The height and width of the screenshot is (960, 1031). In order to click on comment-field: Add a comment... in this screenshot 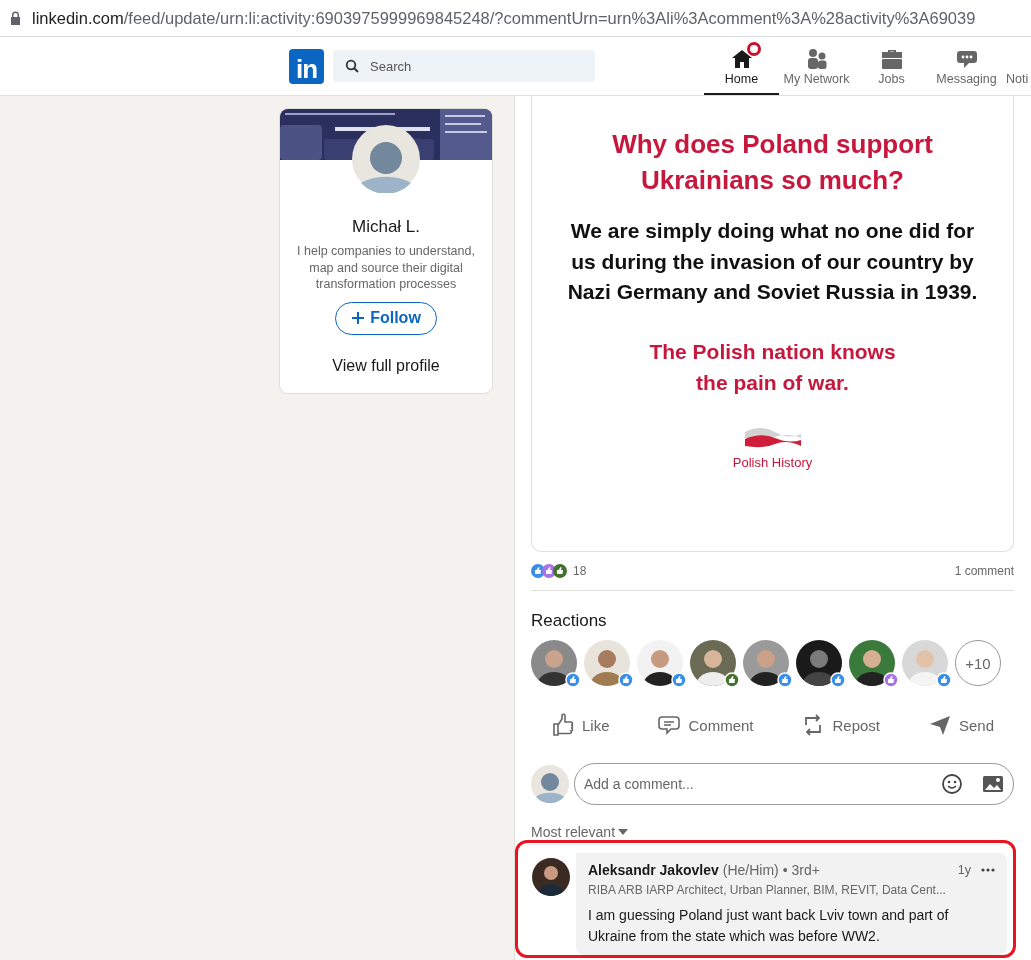, I will do `click(794, 784)`.